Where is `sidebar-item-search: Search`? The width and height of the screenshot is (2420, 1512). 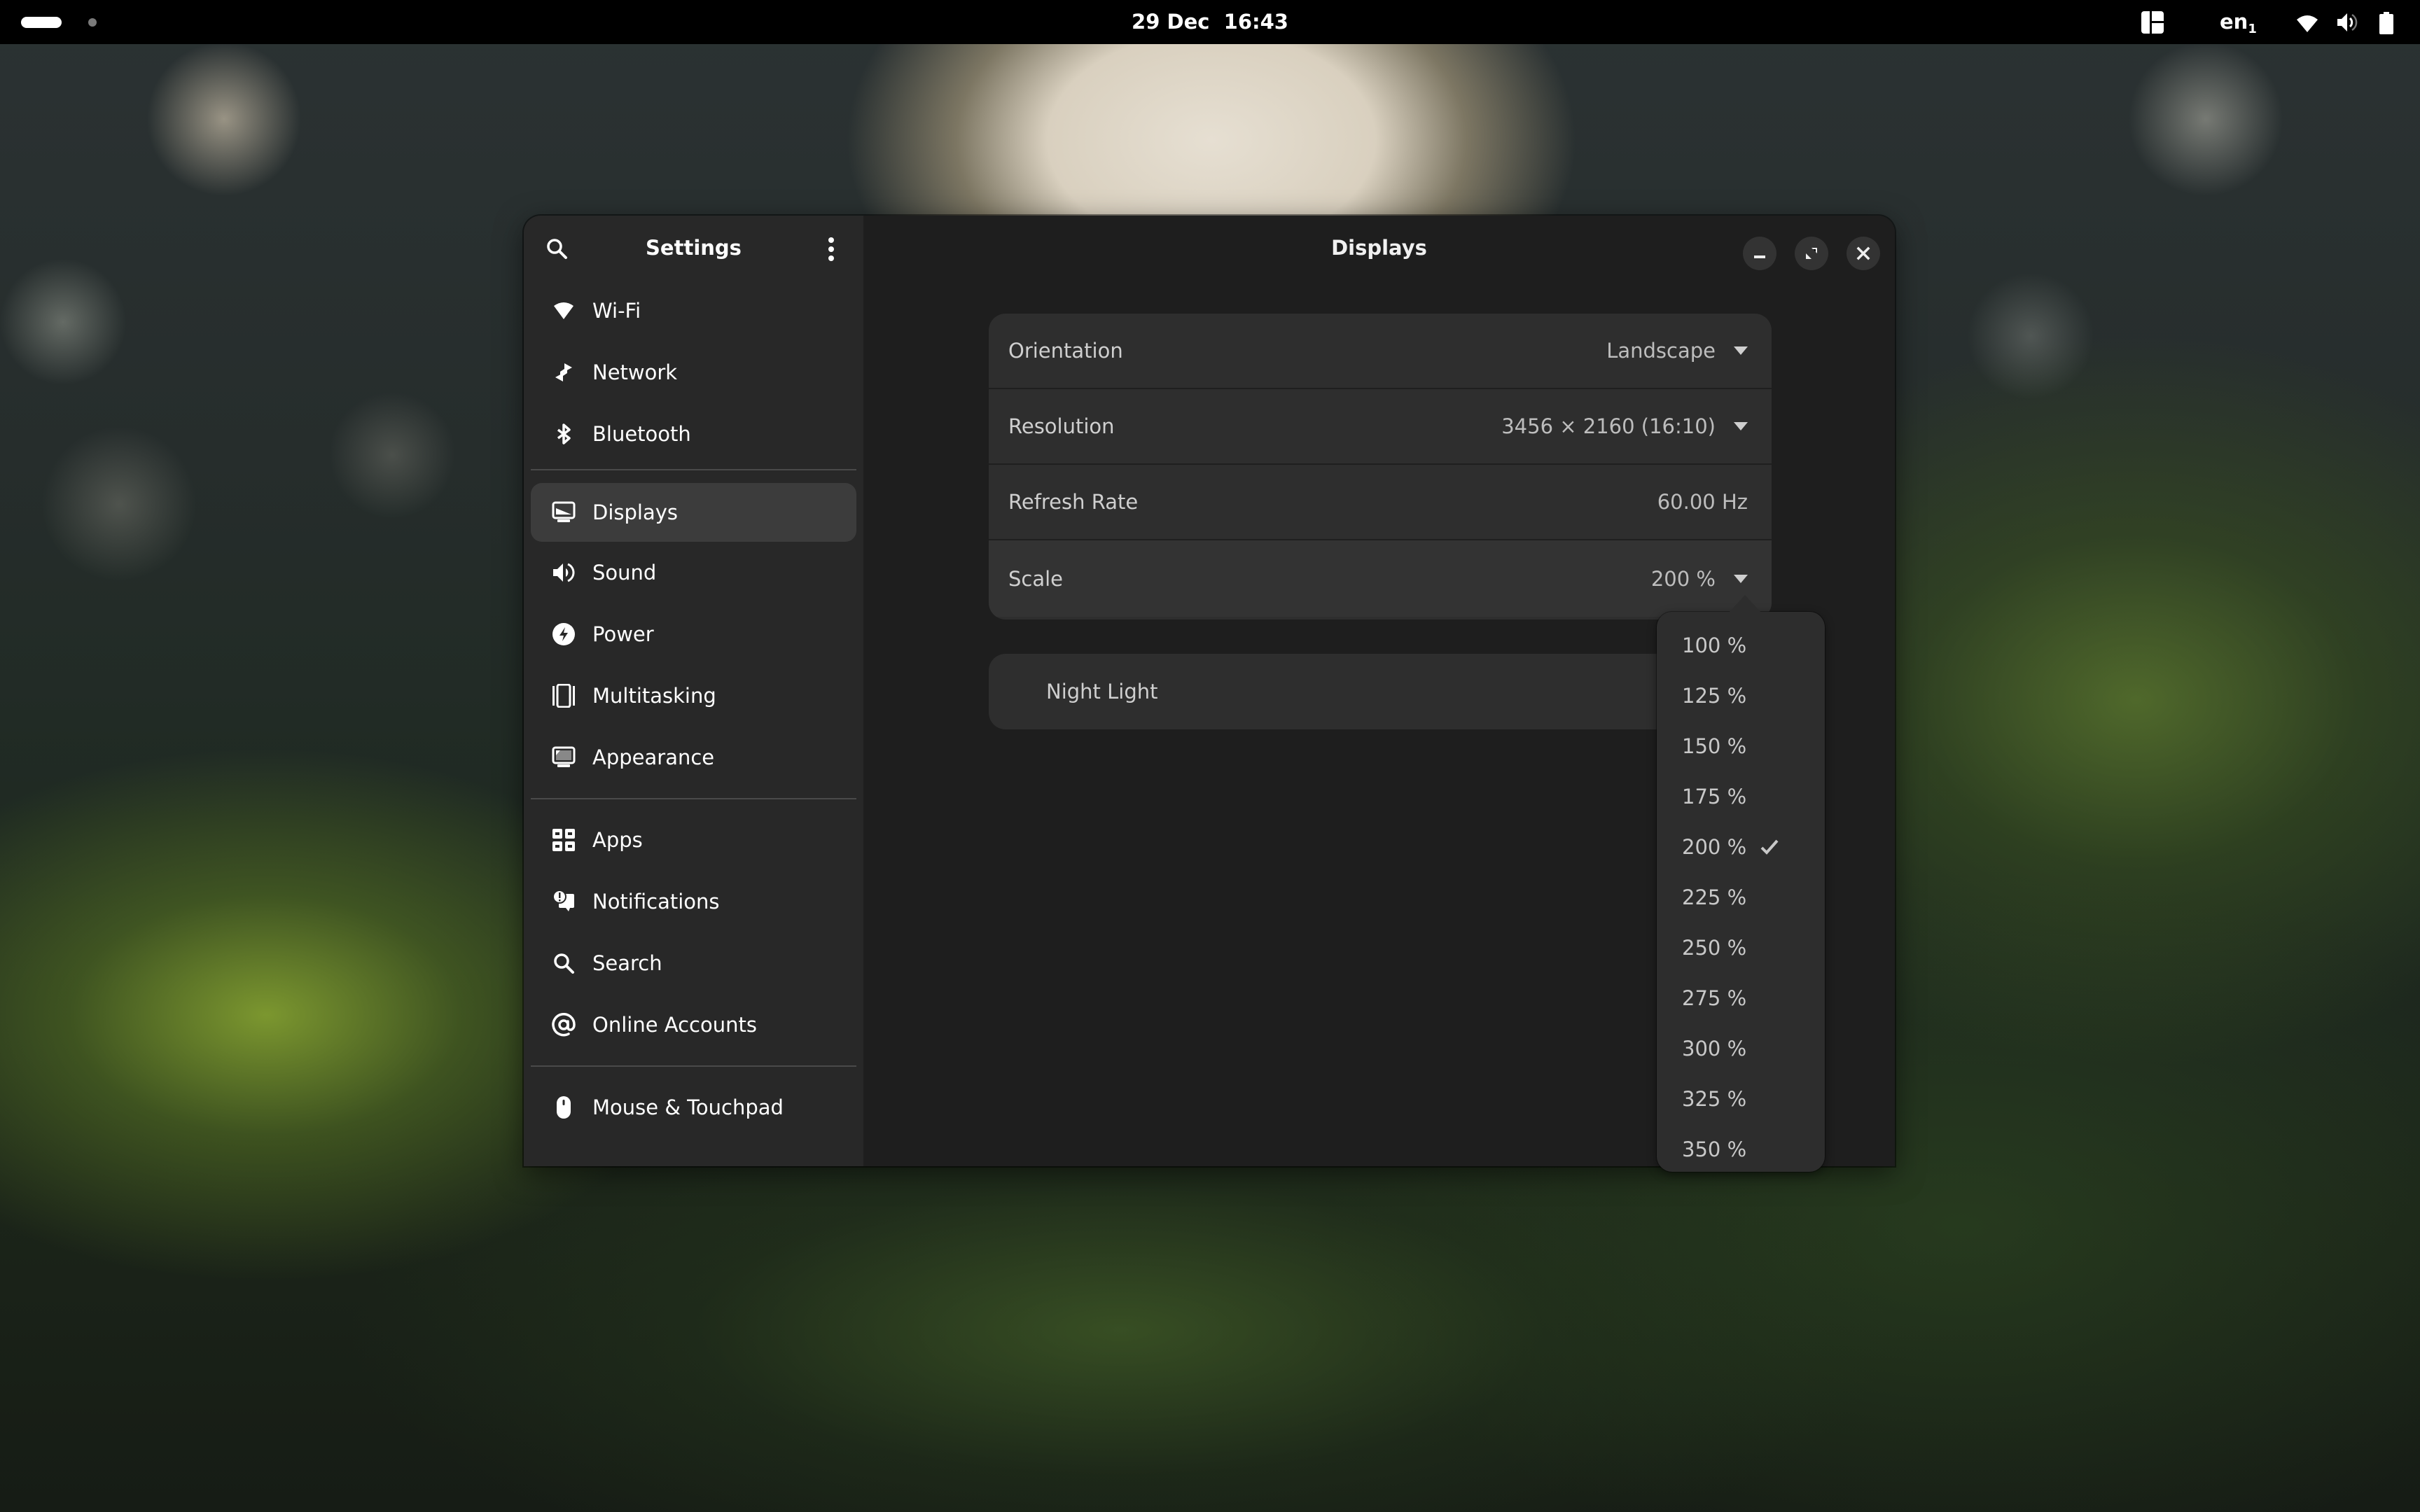
sidebar-item-search: Search is located at coordinates (693, 963).